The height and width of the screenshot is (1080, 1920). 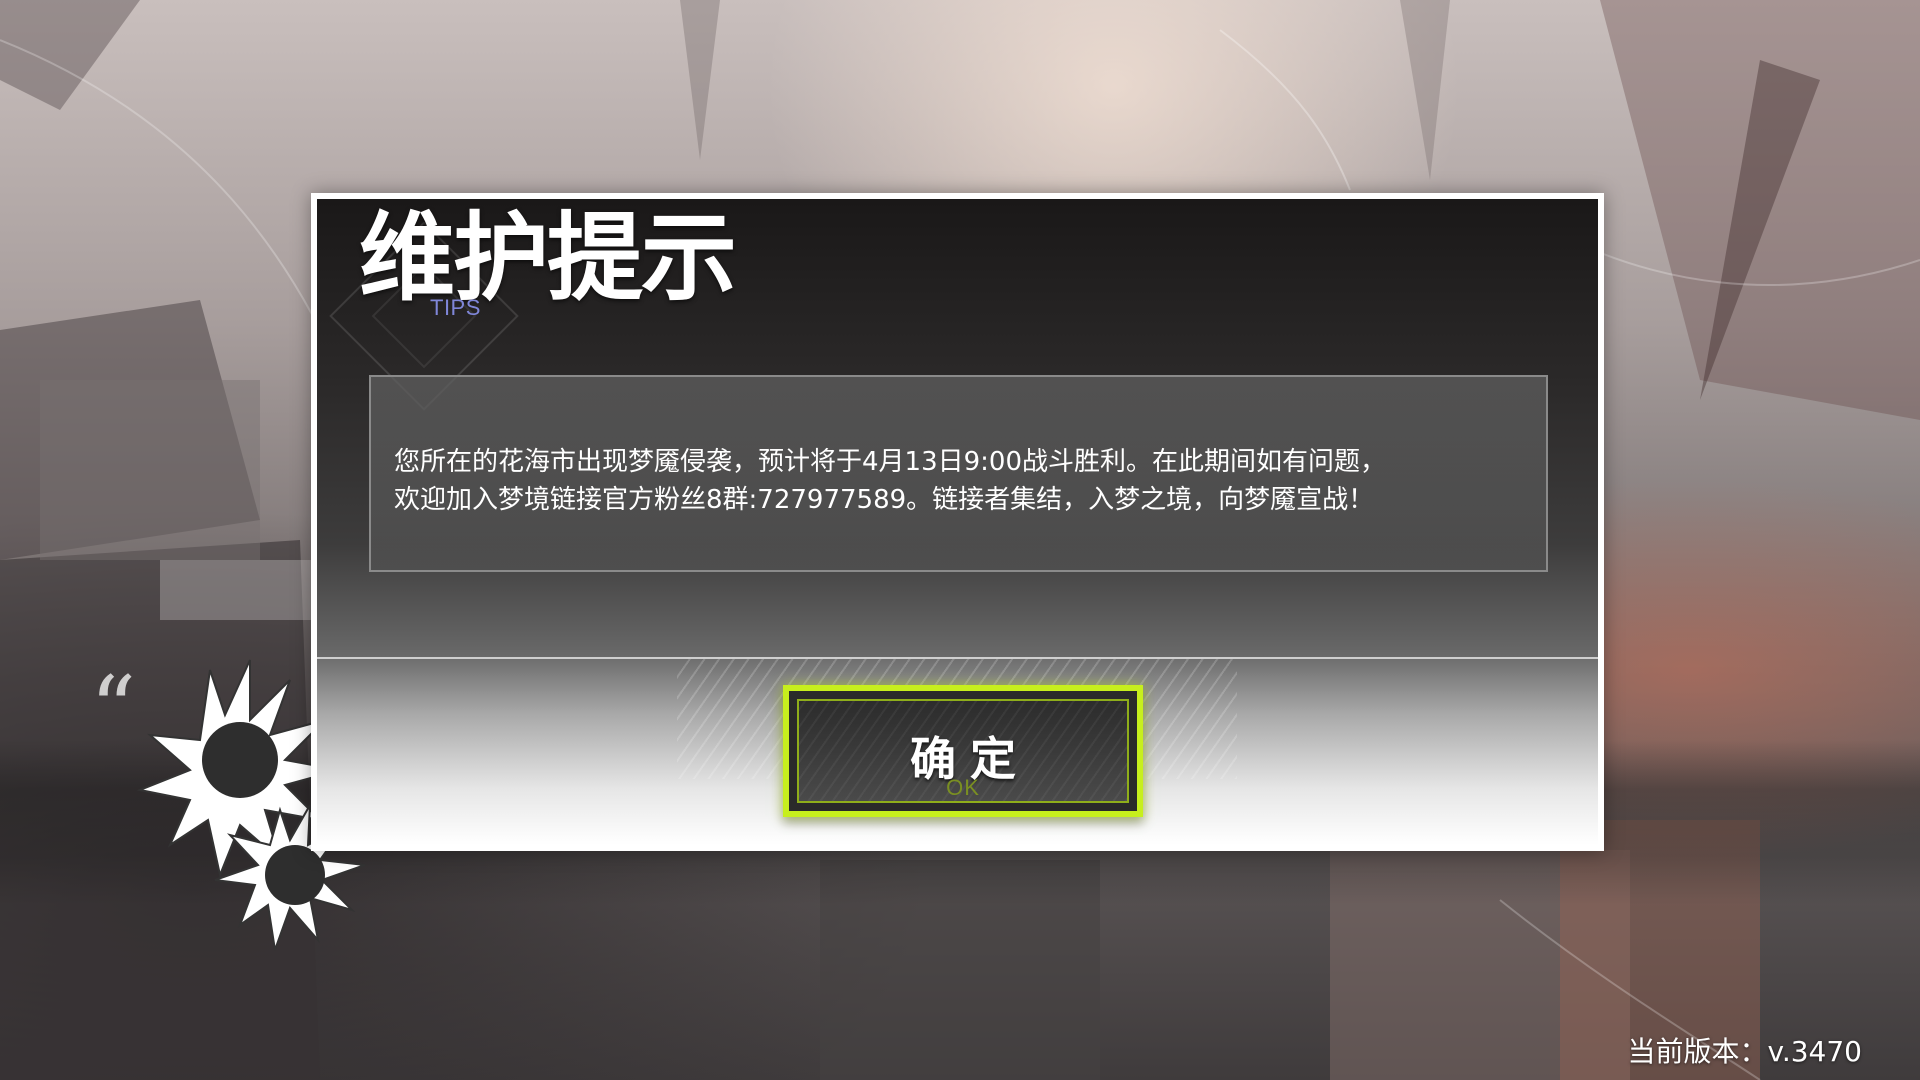 I want to click on confirm-button-sublabel: OK, so click(x=963, y=787).